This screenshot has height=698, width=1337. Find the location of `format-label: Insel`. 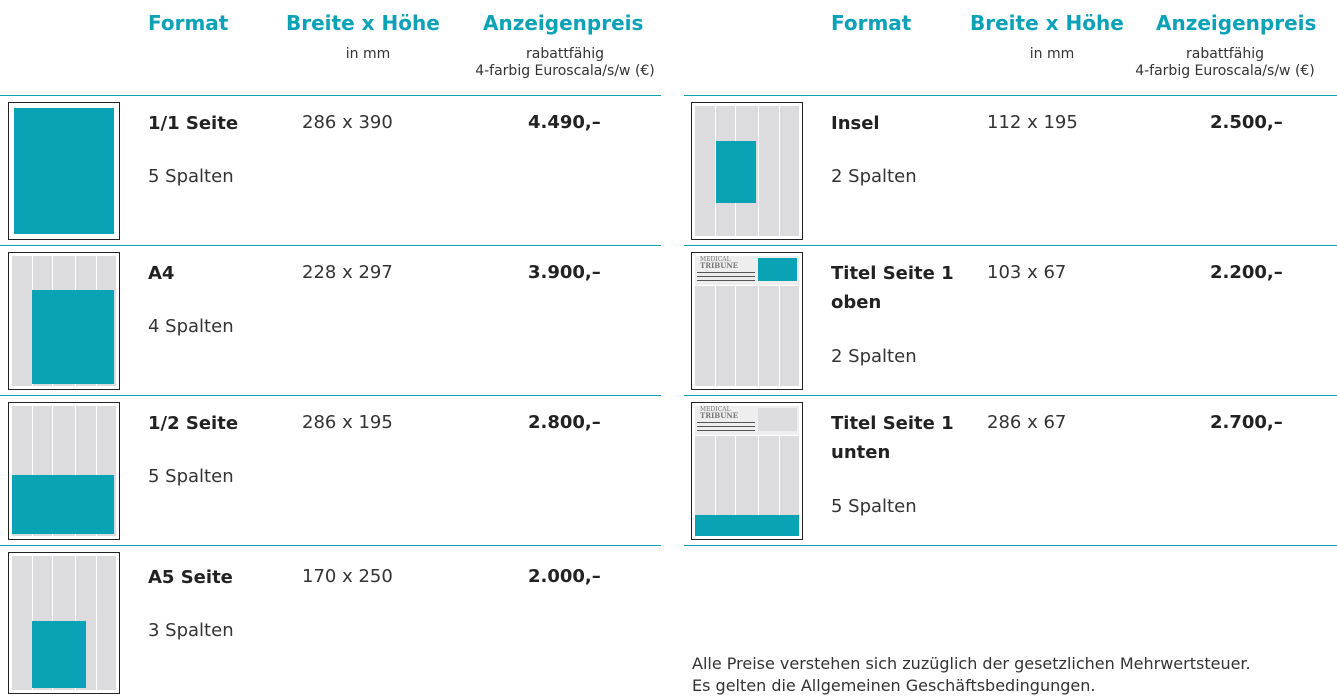

format-label: Insel is located at coordinates (855, 123).